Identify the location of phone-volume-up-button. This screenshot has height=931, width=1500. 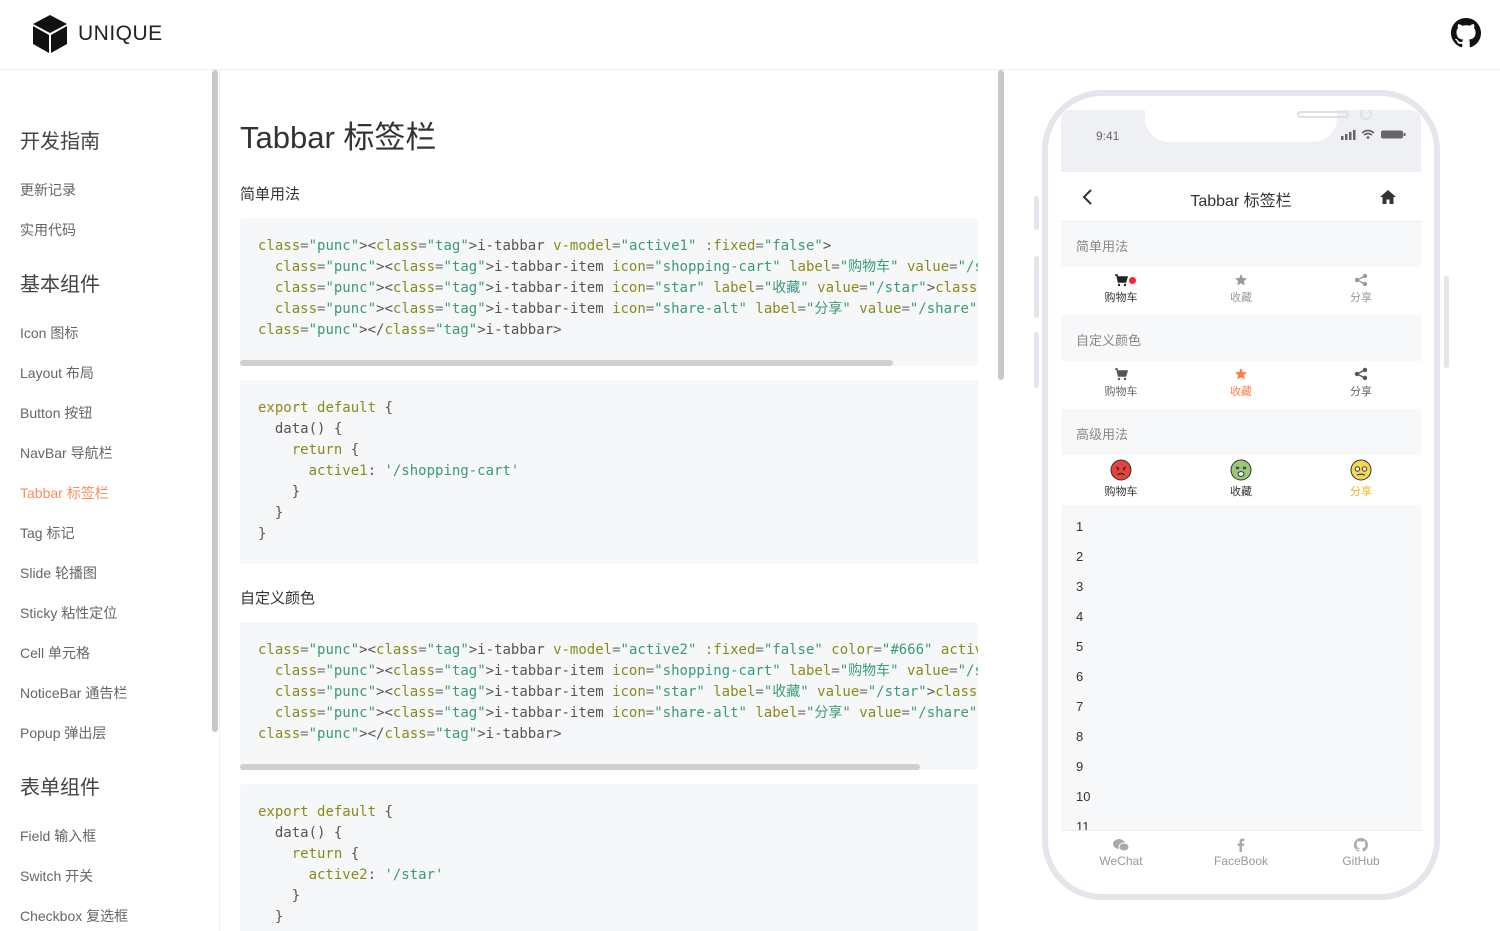
(1036, 287).